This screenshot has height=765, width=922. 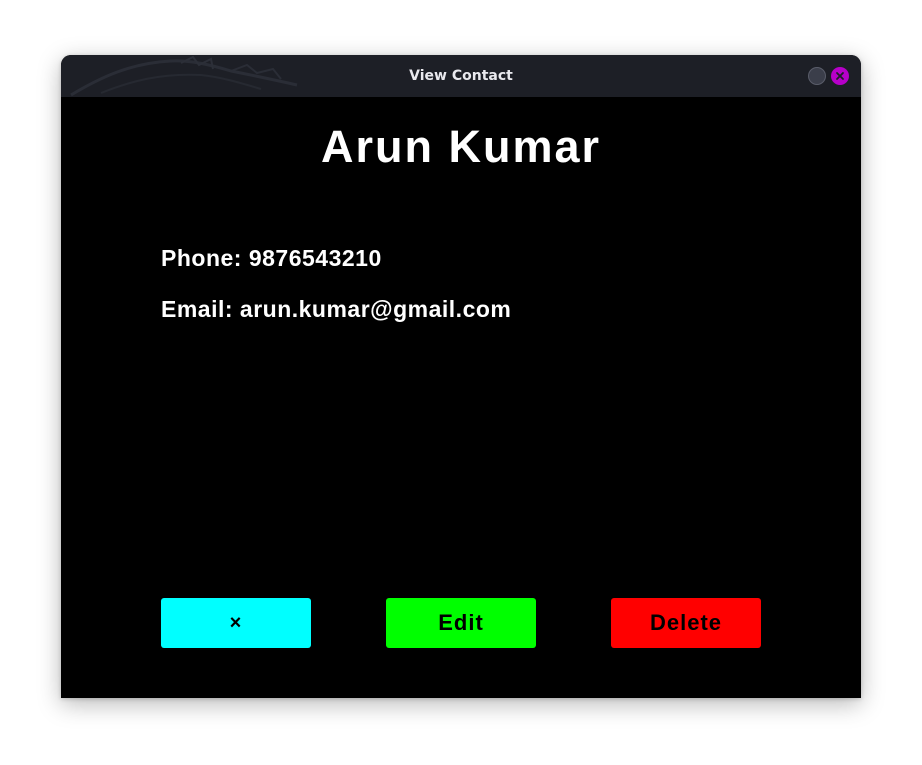 I want to click on window-close-button, so click(x=840, y=76).